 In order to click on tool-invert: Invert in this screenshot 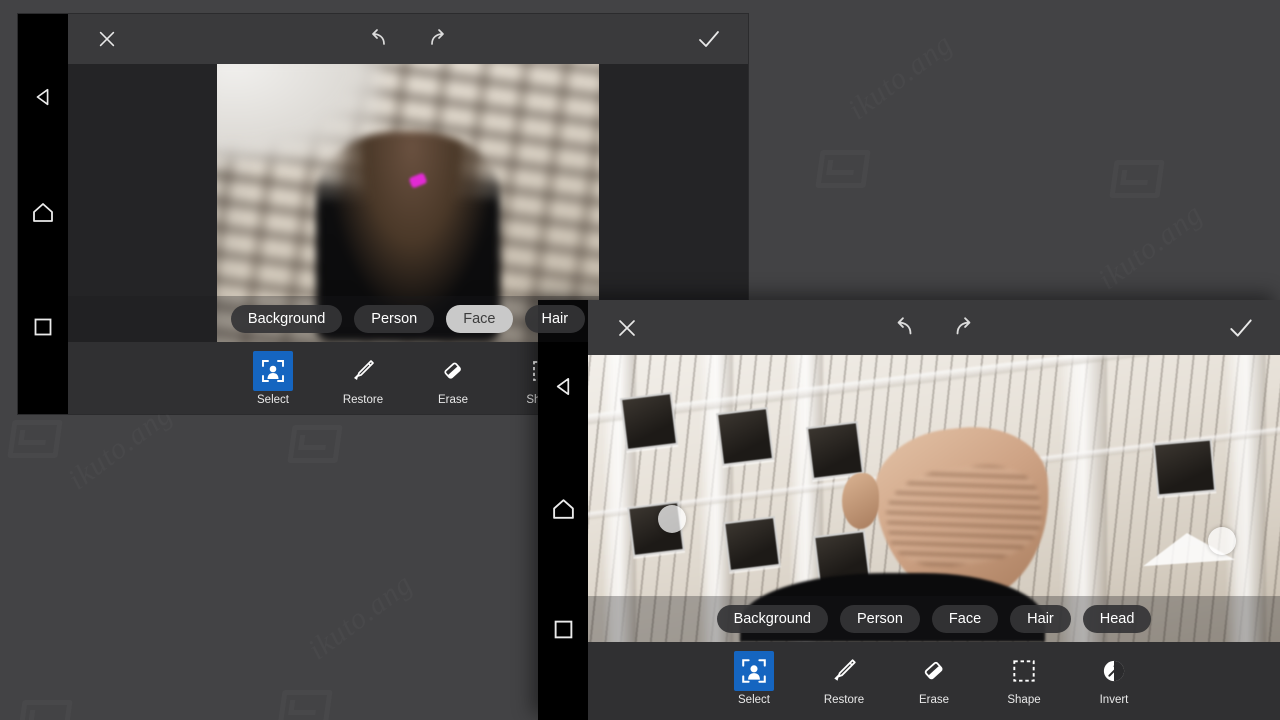, I will do `click(1114, 679)`.